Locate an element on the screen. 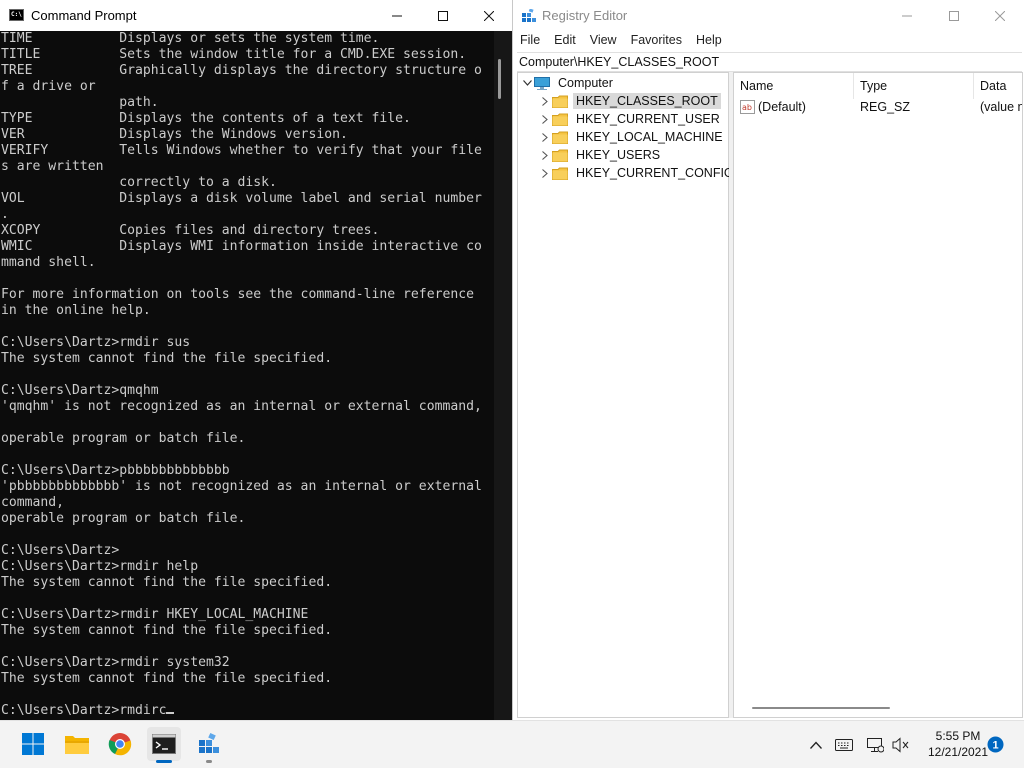  maximize-icon is located at coordinates (443, 15).